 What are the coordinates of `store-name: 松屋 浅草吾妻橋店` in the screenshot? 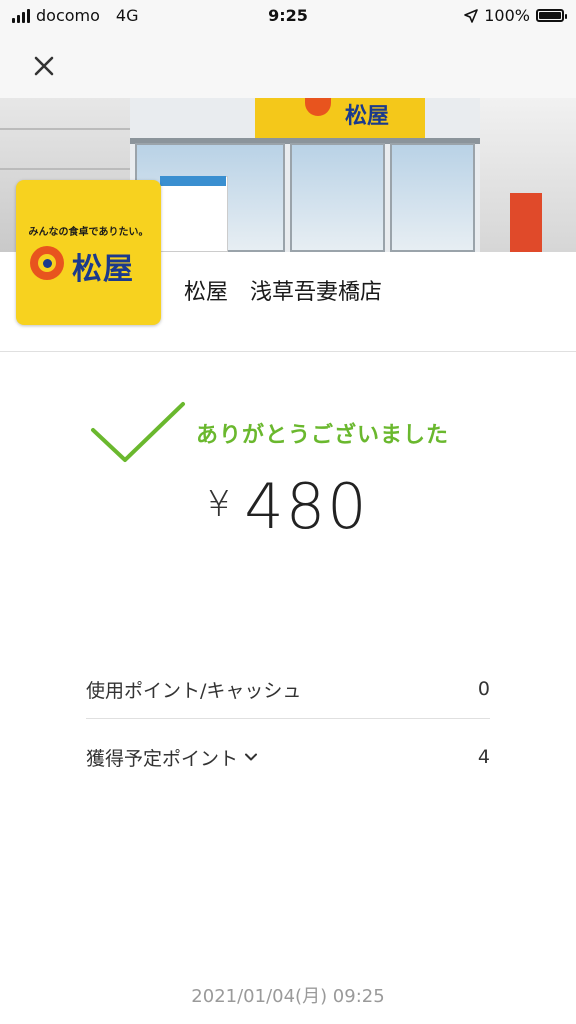 It's located at (283, 292).